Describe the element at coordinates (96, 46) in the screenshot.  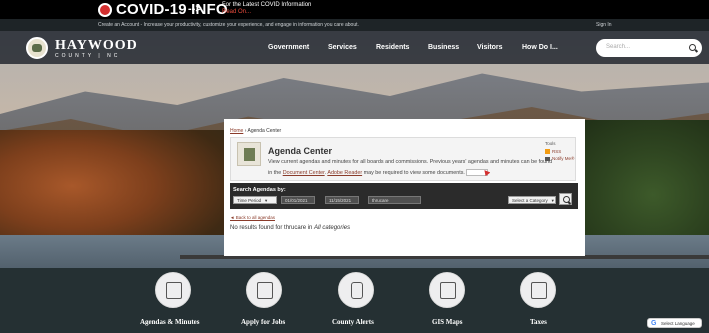
I see `logo-name: HAYWOOD` at that location.